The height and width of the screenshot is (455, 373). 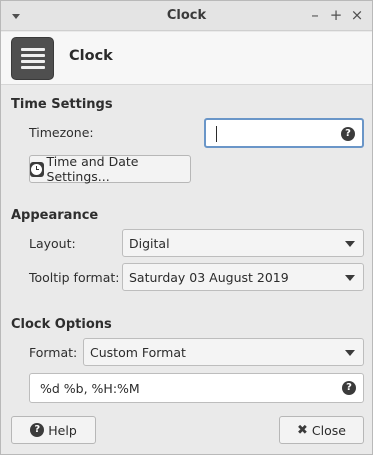 What do you see at coordinates (138, 352) in the screenshot?
I see `format-value: Custom Format` at bounding box center [138, 352].